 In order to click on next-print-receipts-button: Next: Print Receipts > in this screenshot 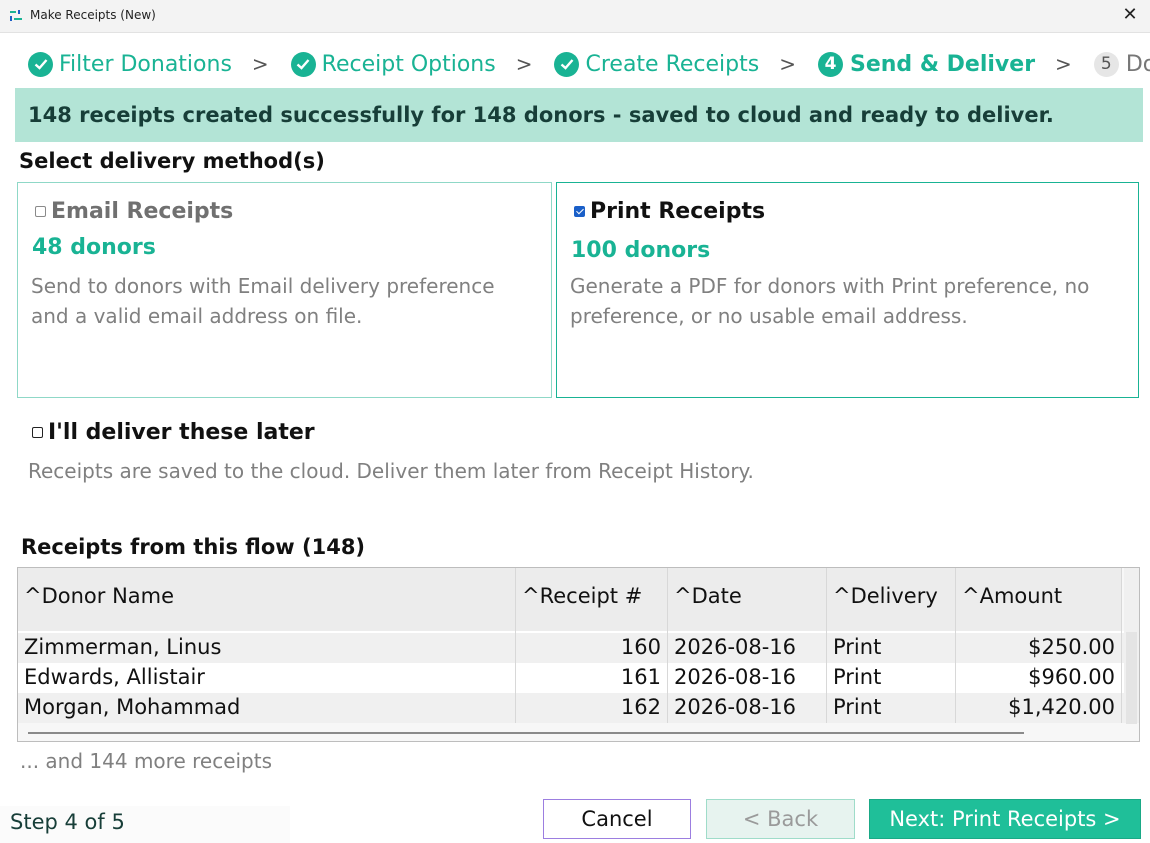, I will do `click(1005, 819)`.